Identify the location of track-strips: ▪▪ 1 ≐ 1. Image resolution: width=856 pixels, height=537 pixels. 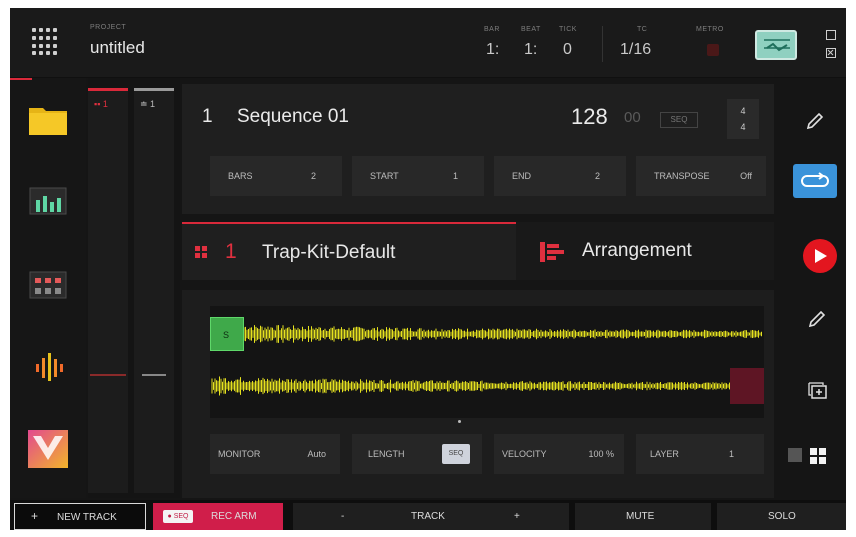
(134, 288).